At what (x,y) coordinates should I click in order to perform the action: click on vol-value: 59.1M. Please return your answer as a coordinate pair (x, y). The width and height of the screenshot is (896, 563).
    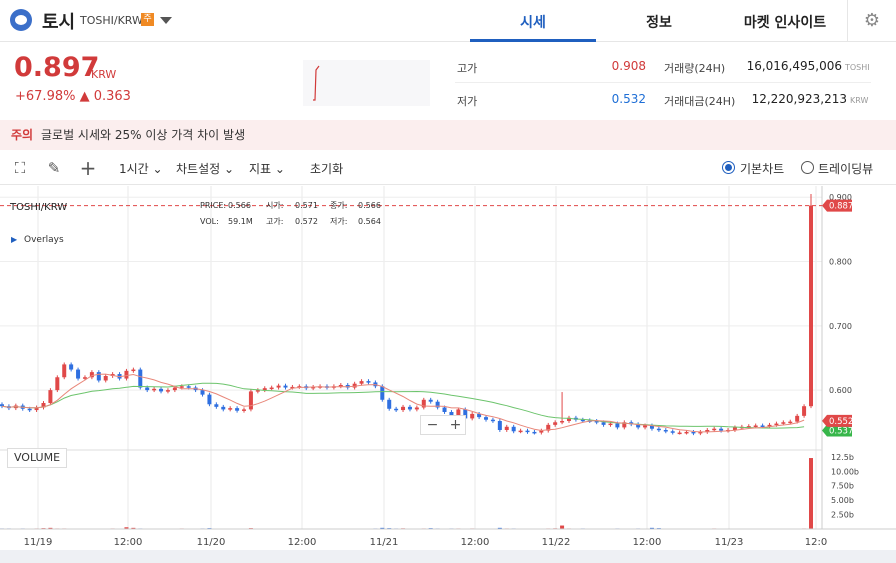
    Looking at the image, I should click on (240, 221).